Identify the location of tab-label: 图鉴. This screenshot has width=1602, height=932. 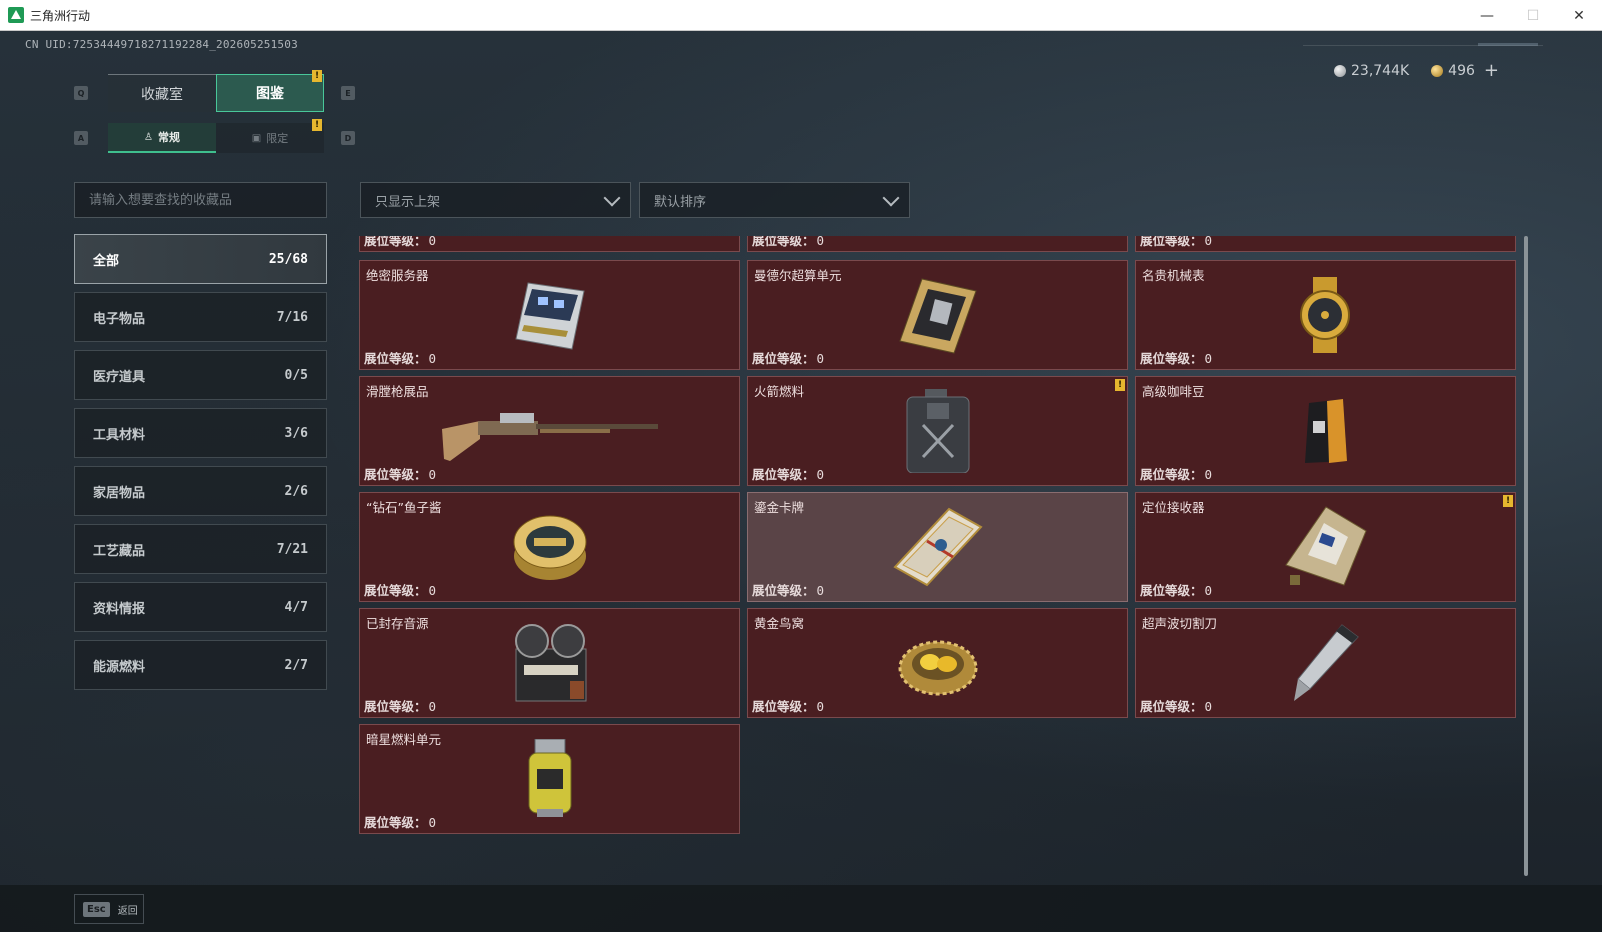
(270, 94).